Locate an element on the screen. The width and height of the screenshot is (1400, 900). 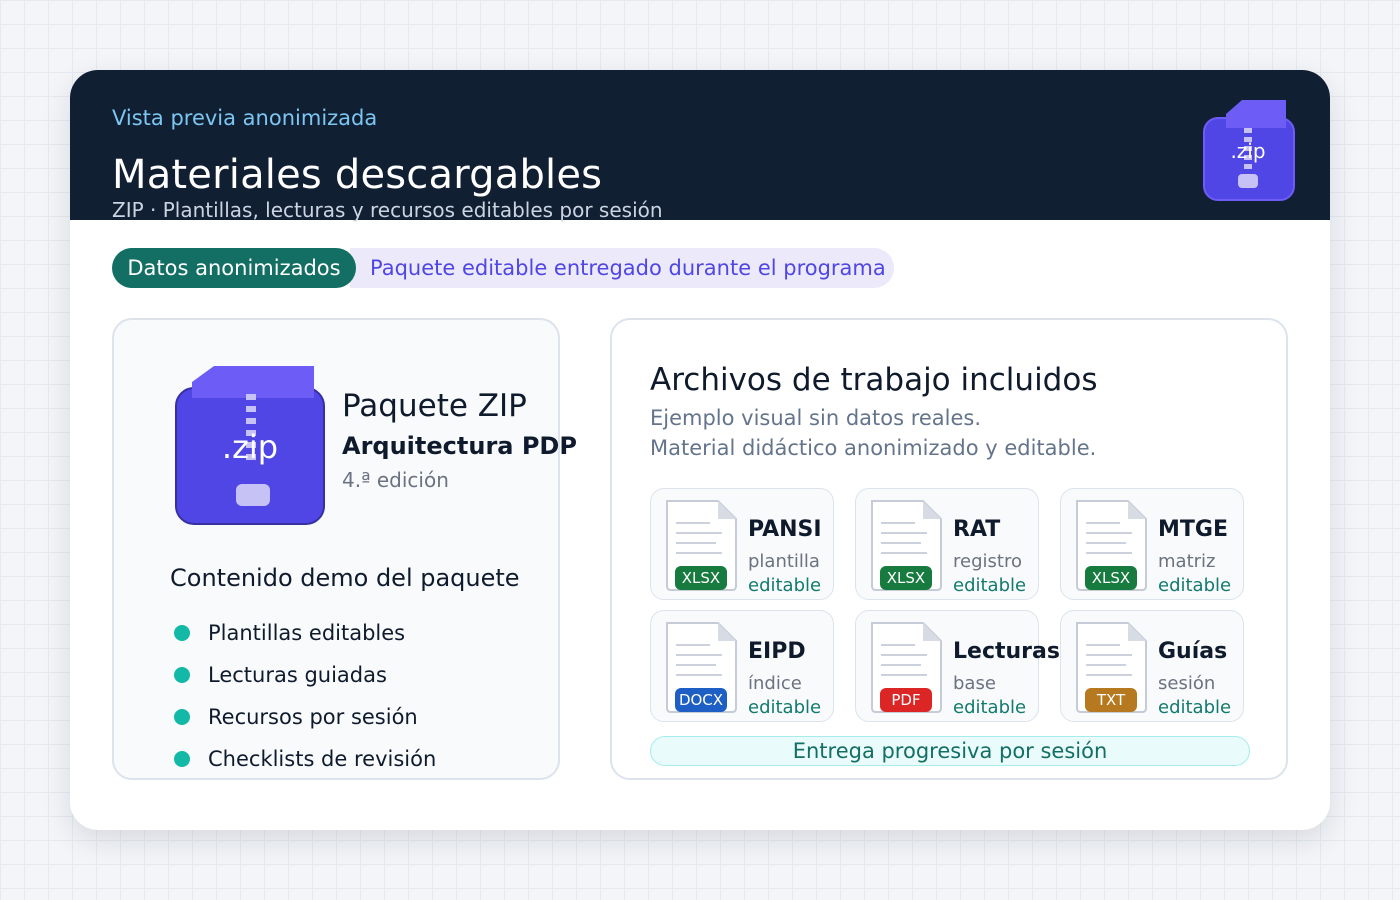
package-title: Paquete ZIP is located at coordinates (434, 406).